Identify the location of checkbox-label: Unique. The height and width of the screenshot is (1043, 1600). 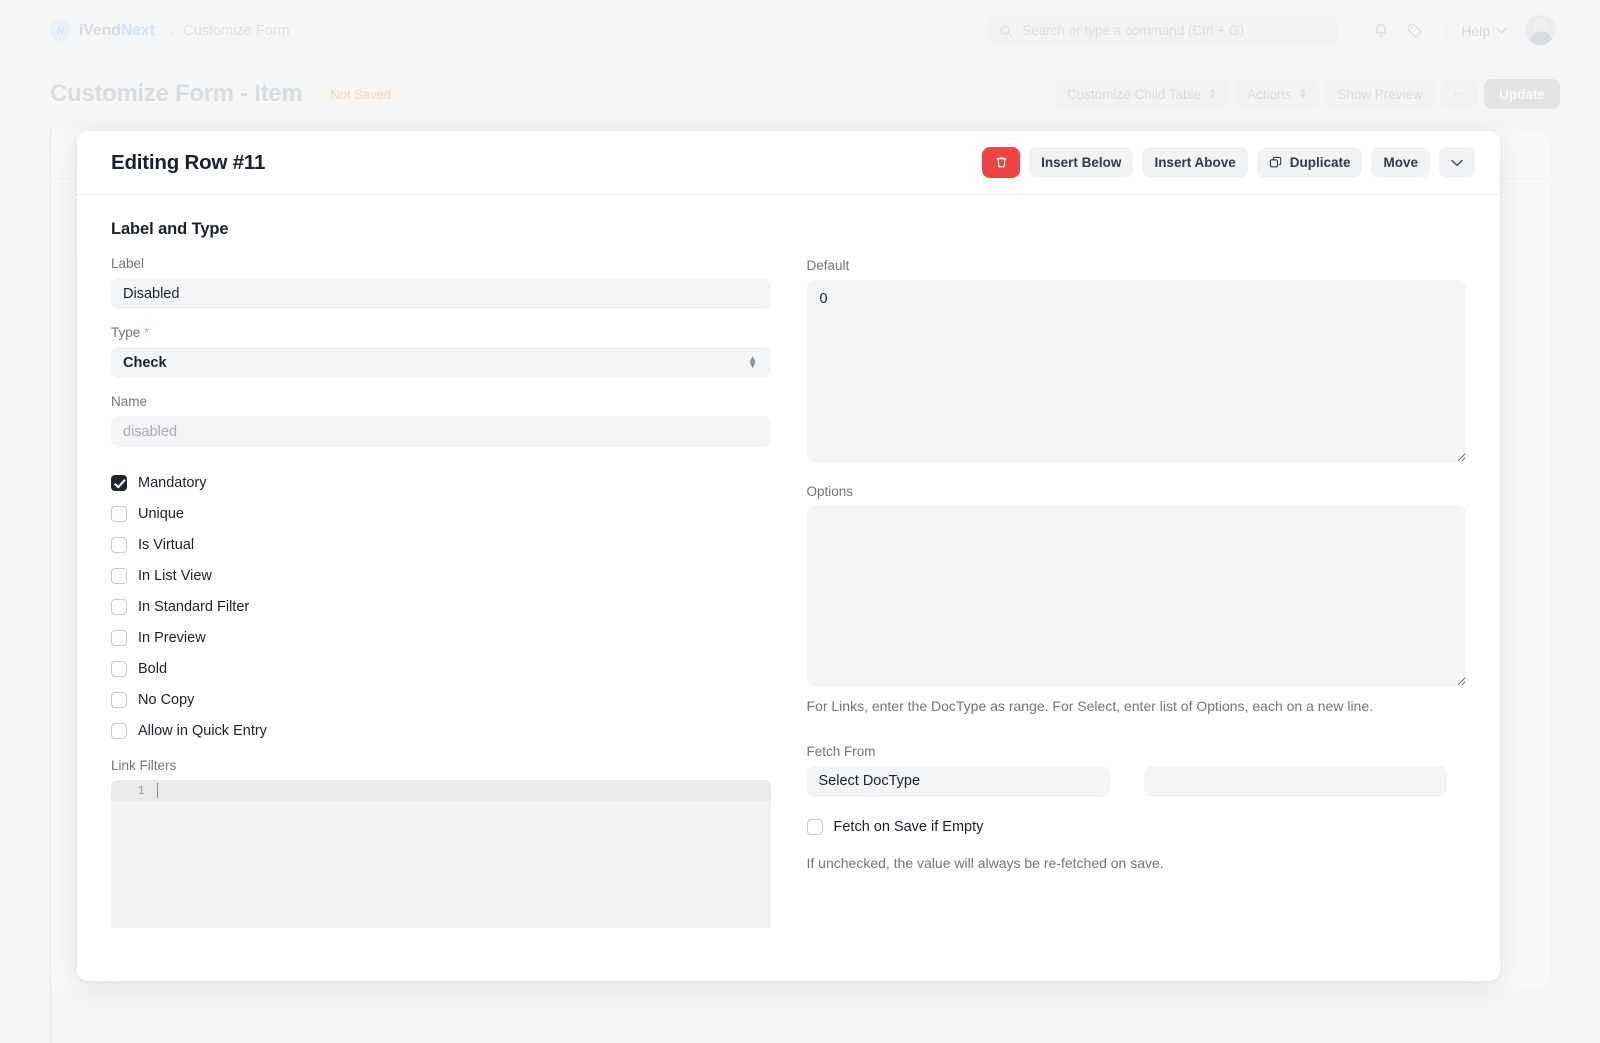
(161, 513).